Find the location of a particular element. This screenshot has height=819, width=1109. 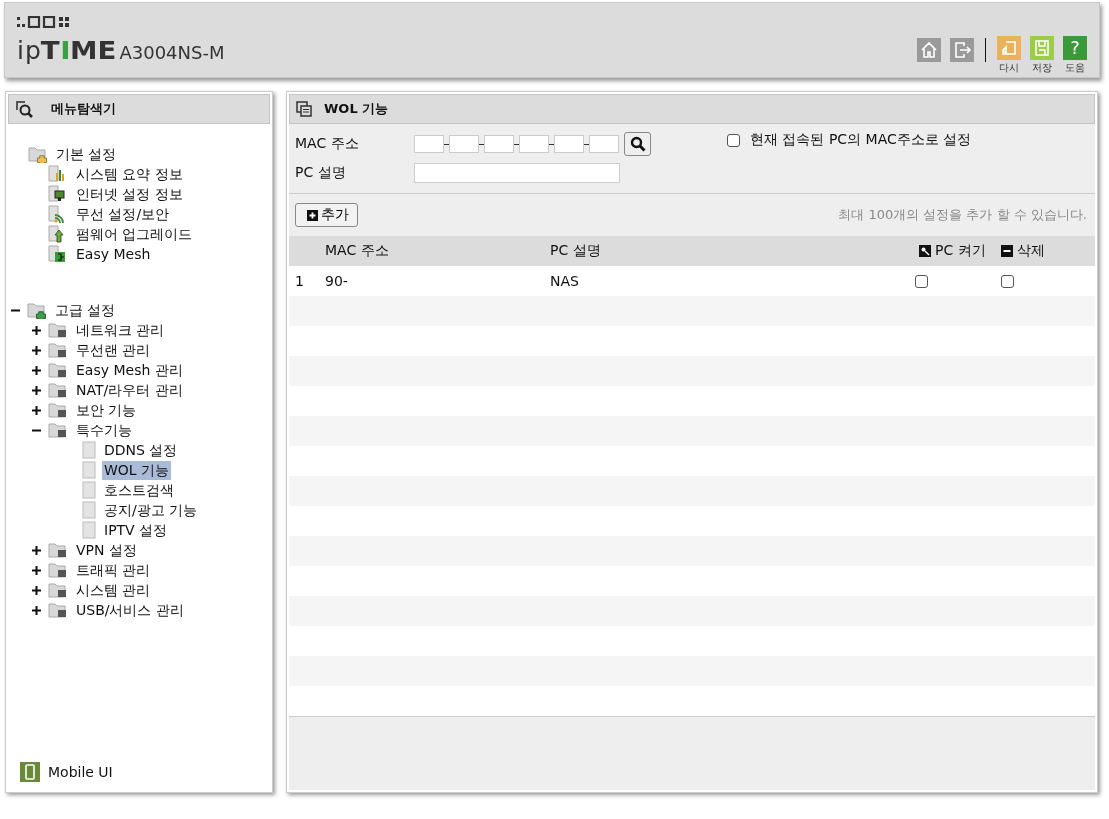

menu-item: 시스템 요약 정보 is located at coordinates (129, 174).